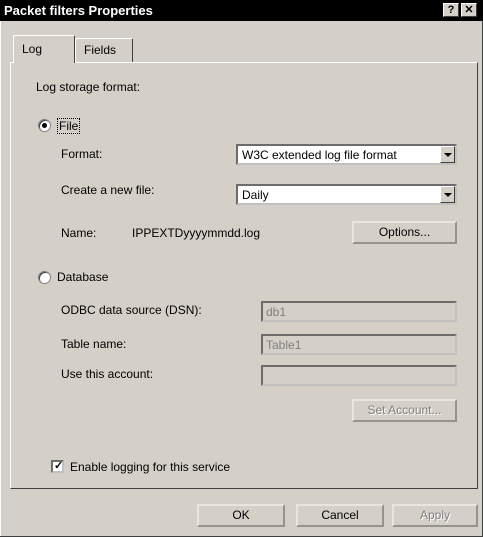 This screenshot has width=483, height=537. I want to click on help-button: ?, so click(451, 10).